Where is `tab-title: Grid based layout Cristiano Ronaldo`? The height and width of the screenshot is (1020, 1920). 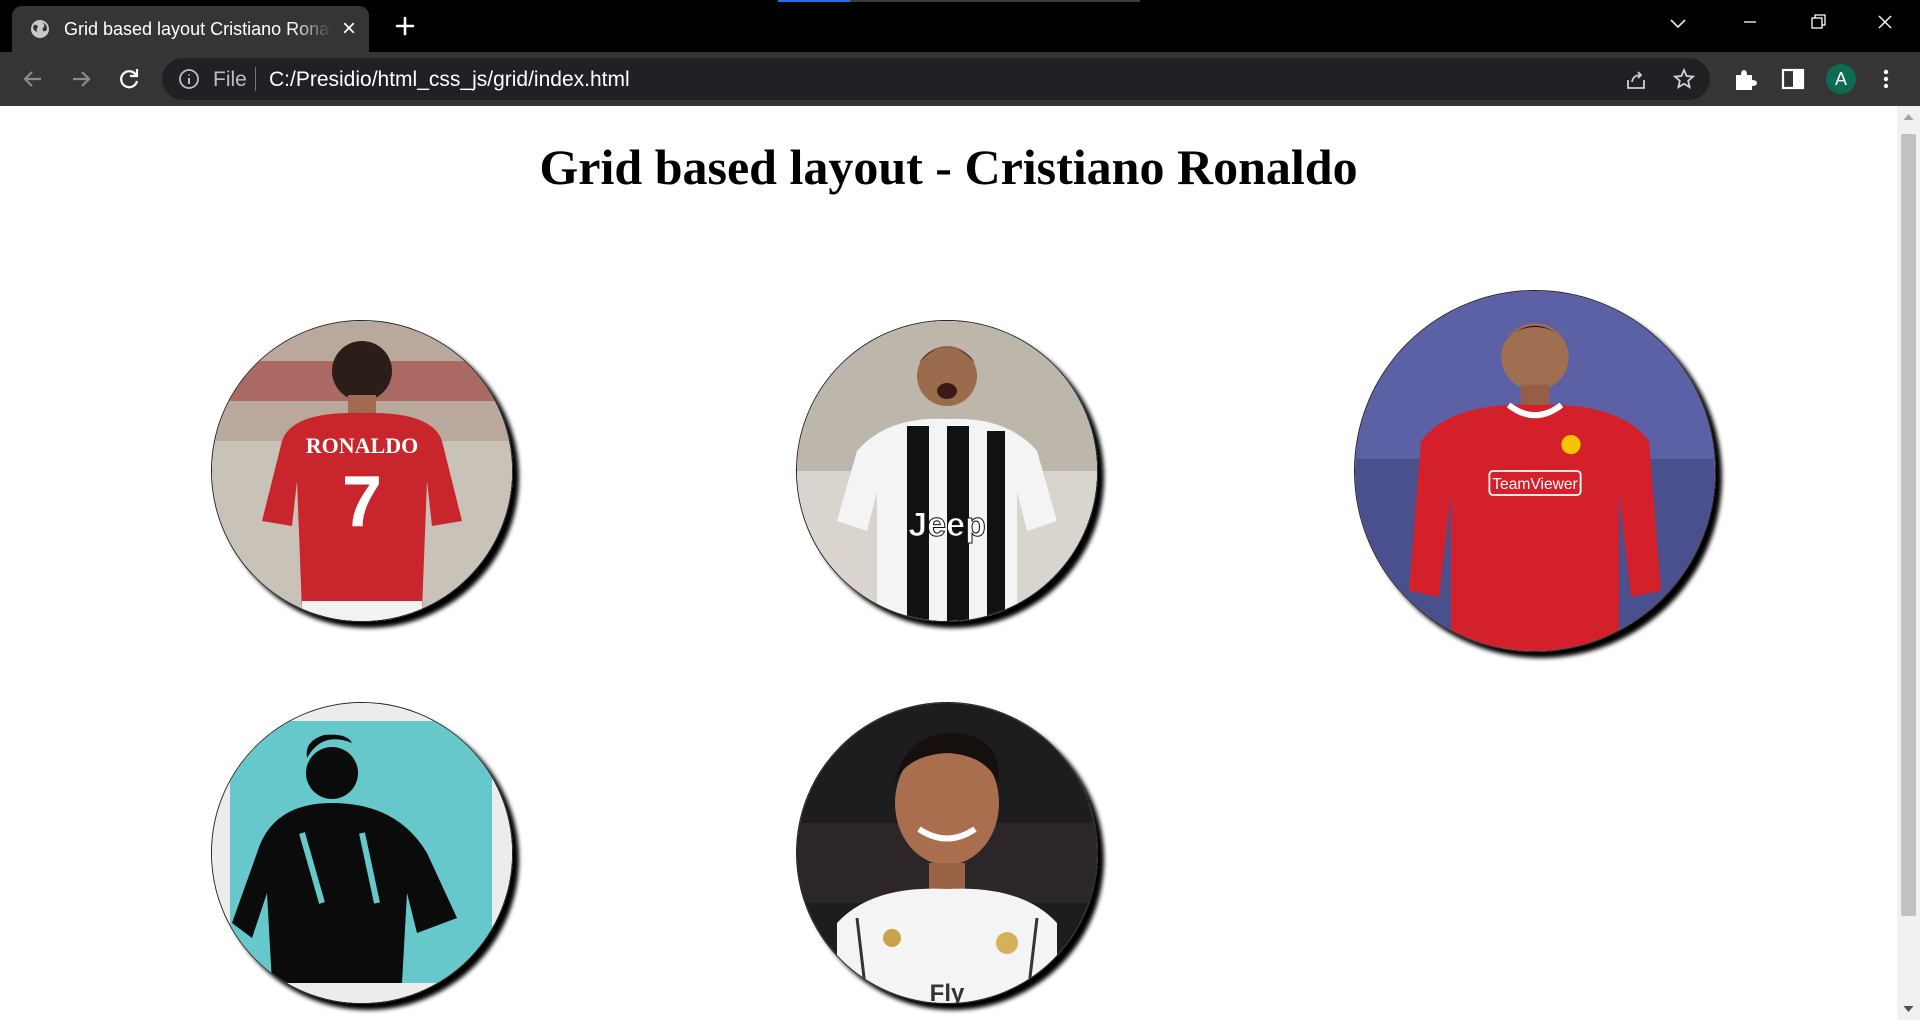 tab-title: Grid based layout Cristiano Ronaldo is located at coordinates (198, 29).